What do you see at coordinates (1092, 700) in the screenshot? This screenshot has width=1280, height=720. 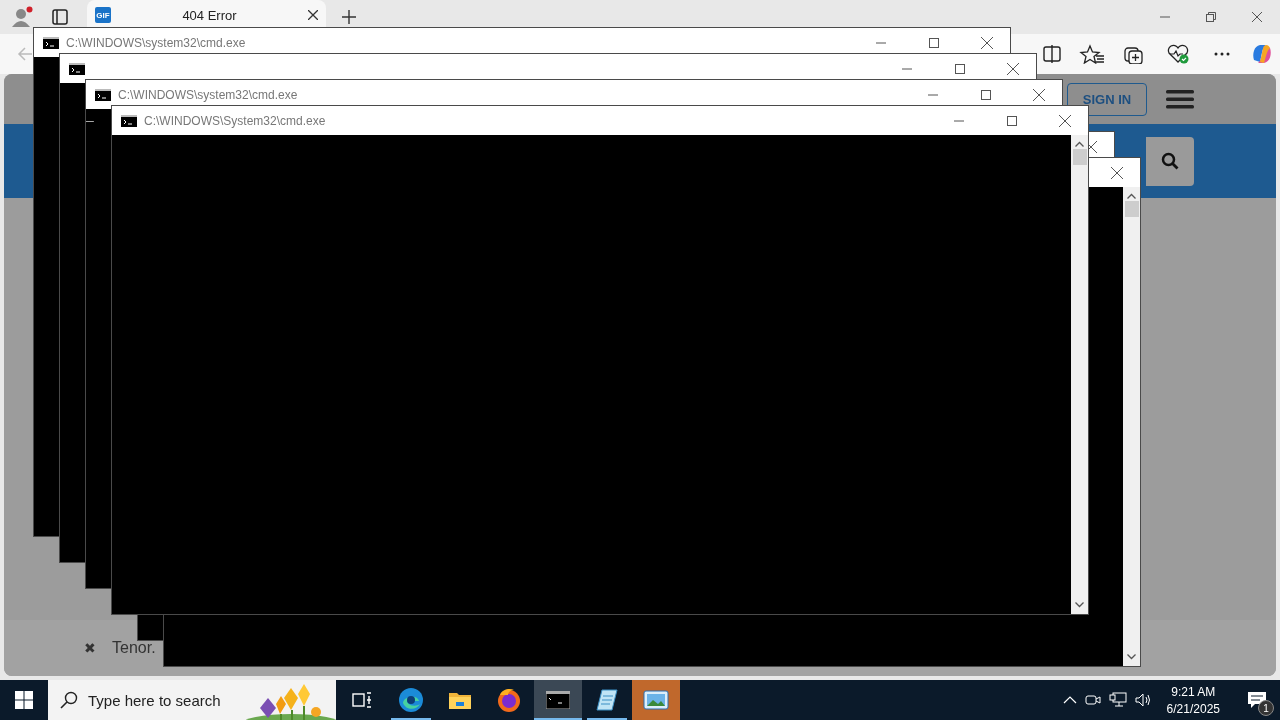 I see `meet-now-icon` at bounding box center [1092, 700].